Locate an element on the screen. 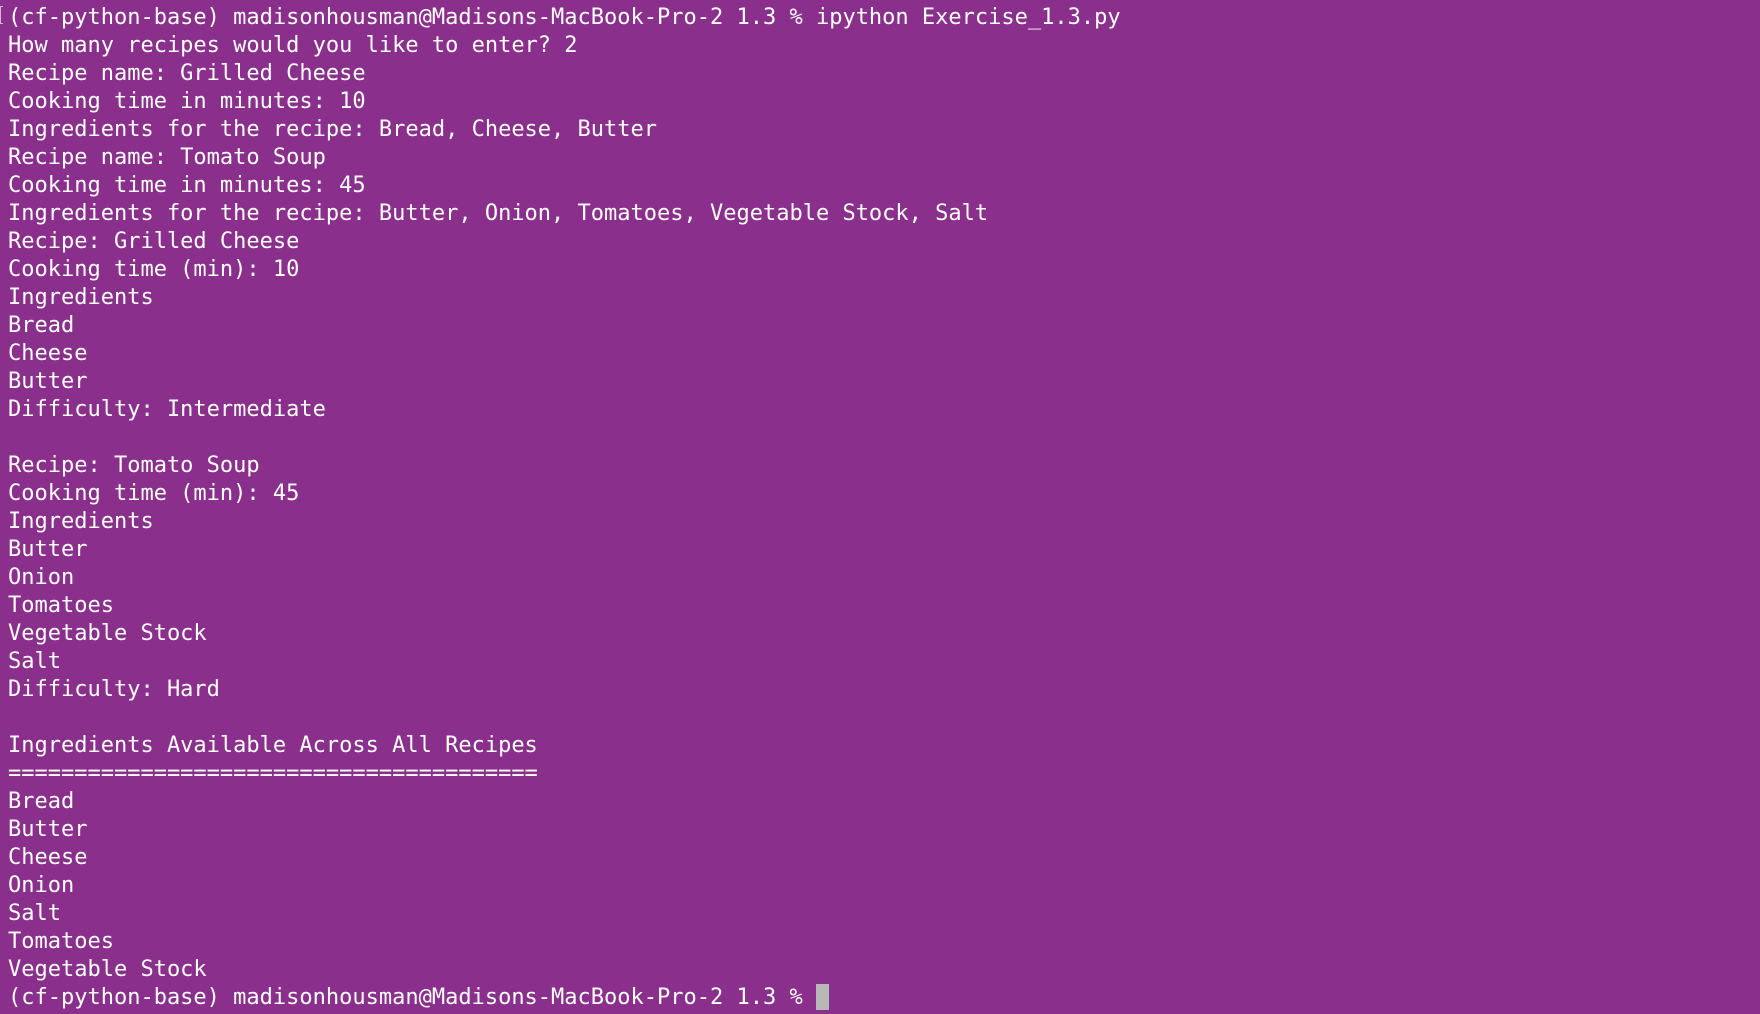 The width and height of the screenshot is (1760, 1014). text-cursor is located at coordinates (822, 997).